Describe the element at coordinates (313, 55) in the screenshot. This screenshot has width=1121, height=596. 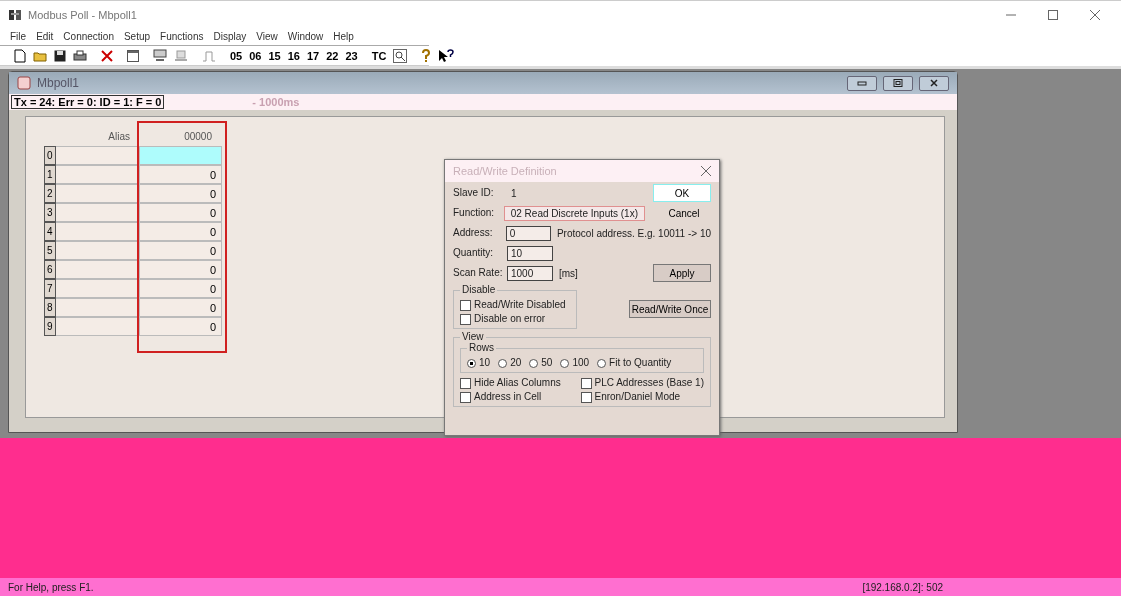
I see `function-code-button: 17` at that location.